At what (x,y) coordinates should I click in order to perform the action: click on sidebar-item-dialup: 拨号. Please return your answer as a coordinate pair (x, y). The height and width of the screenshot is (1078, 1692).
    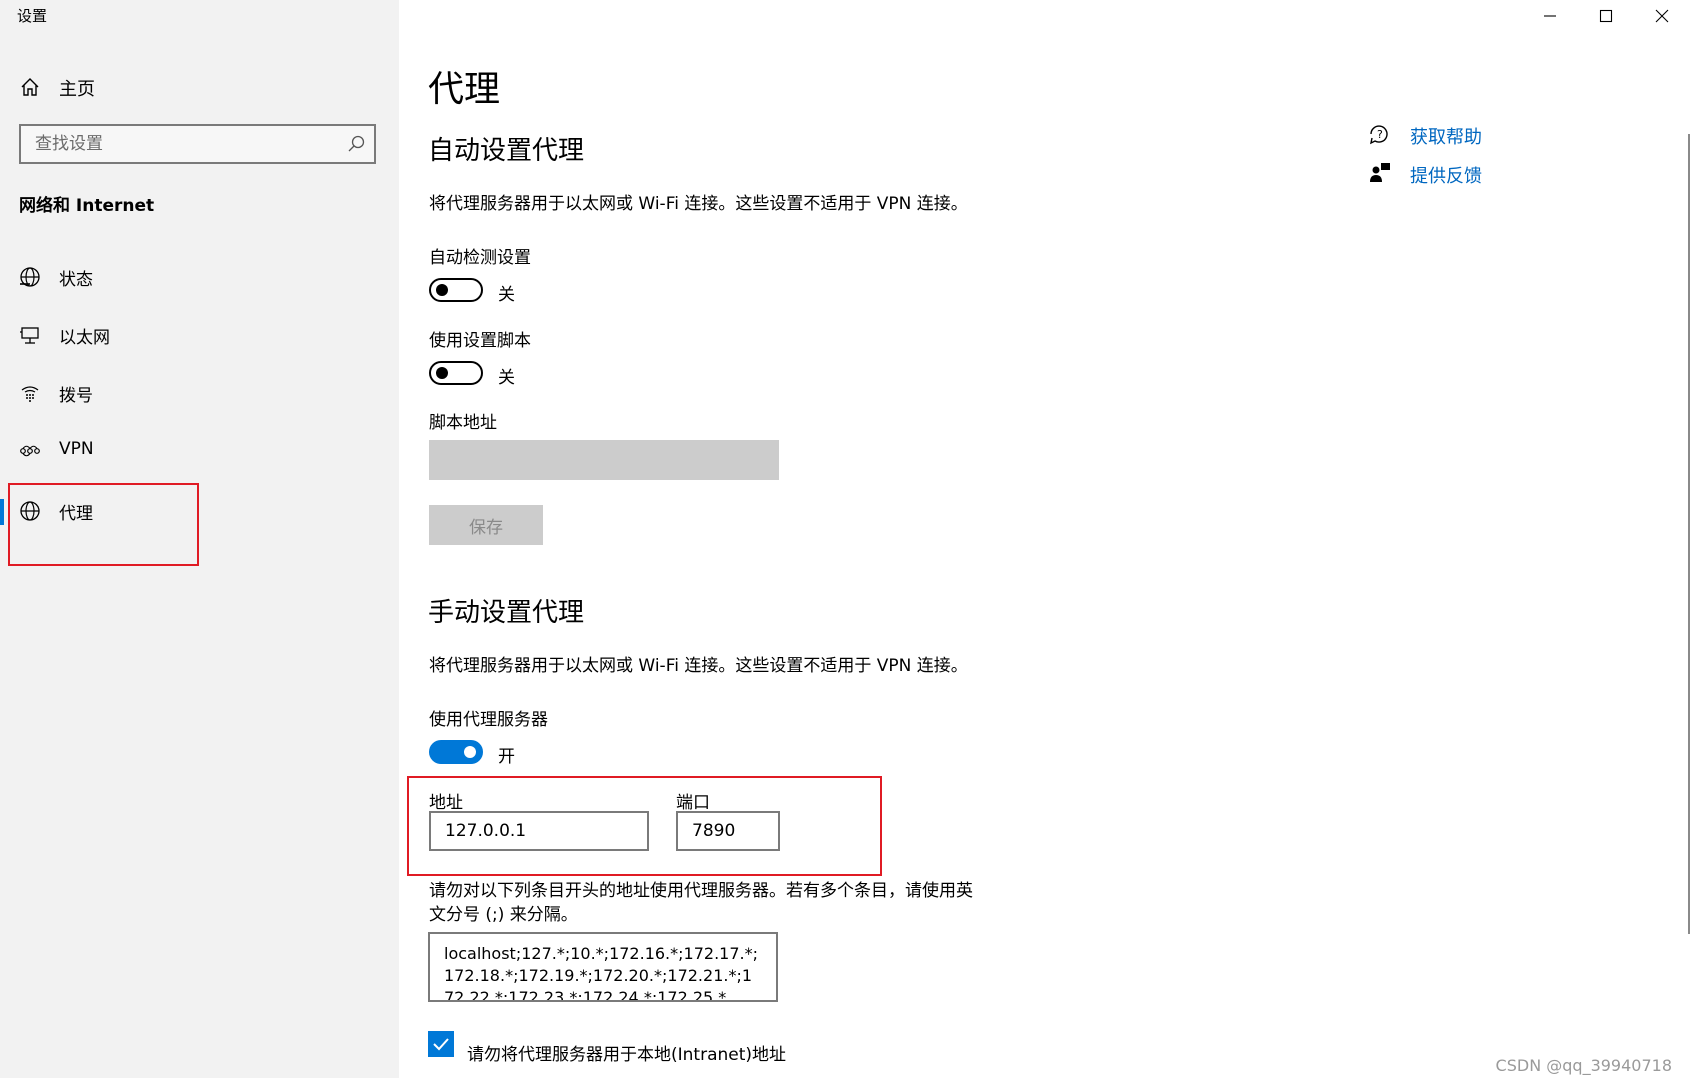
    Looking at the image, I should click on (199, 393).